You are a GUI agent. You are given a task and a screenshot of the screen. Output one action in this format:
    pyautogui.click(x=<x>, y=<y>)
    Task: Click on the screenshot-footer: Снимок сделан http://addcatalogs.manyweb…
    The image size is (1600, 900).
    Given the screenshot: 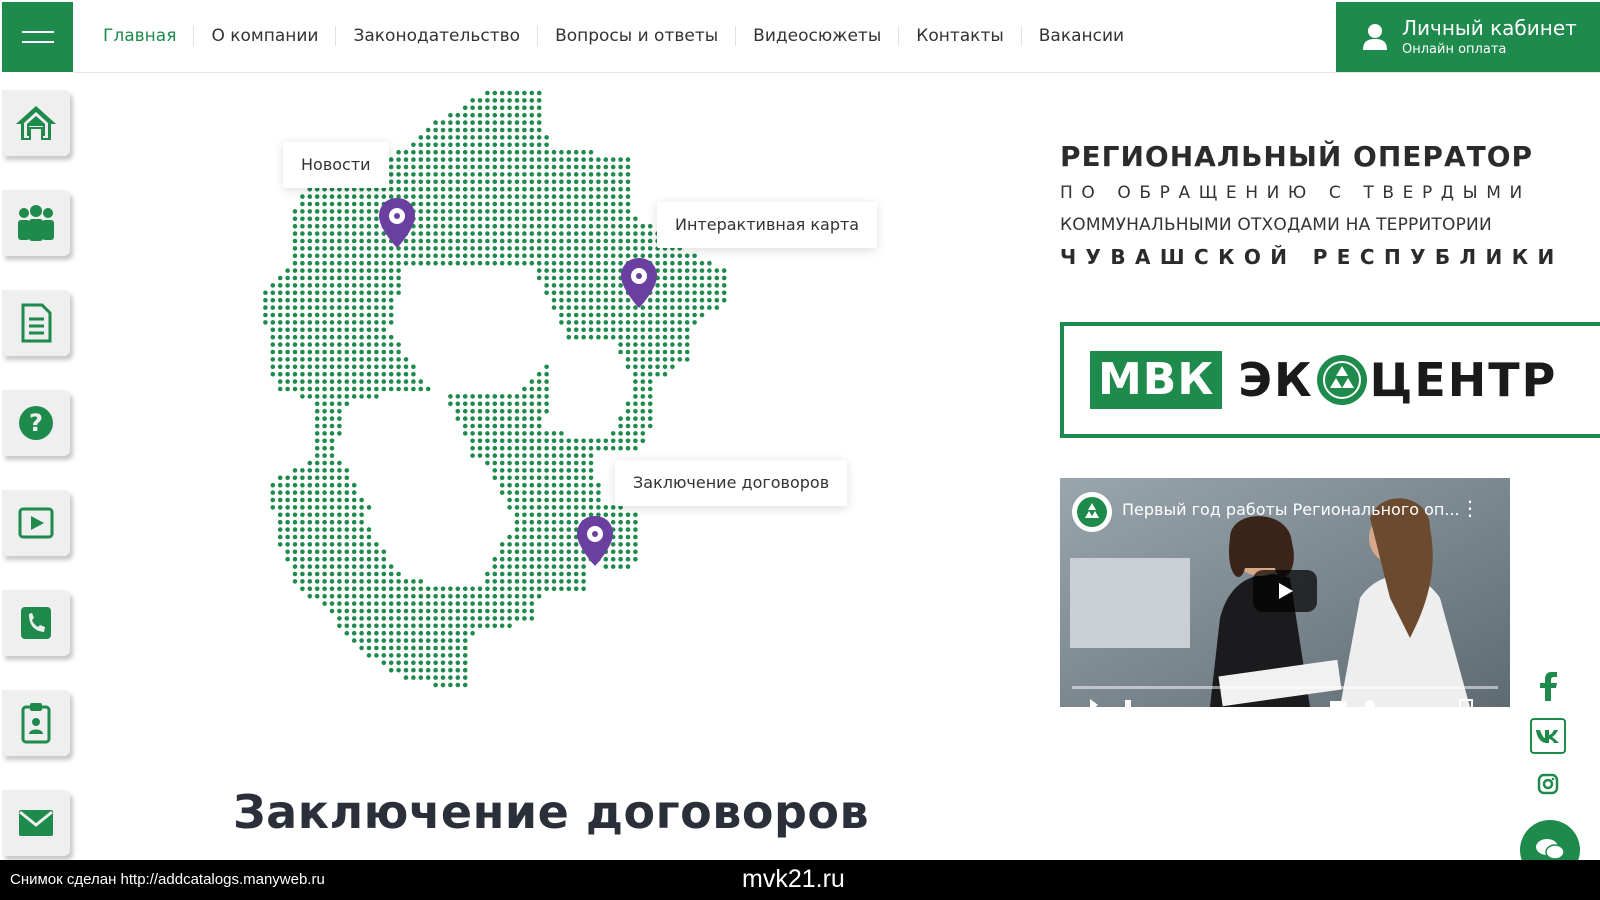 What is the action you would take?
    pyautogui.click(x=800, y=880)
    